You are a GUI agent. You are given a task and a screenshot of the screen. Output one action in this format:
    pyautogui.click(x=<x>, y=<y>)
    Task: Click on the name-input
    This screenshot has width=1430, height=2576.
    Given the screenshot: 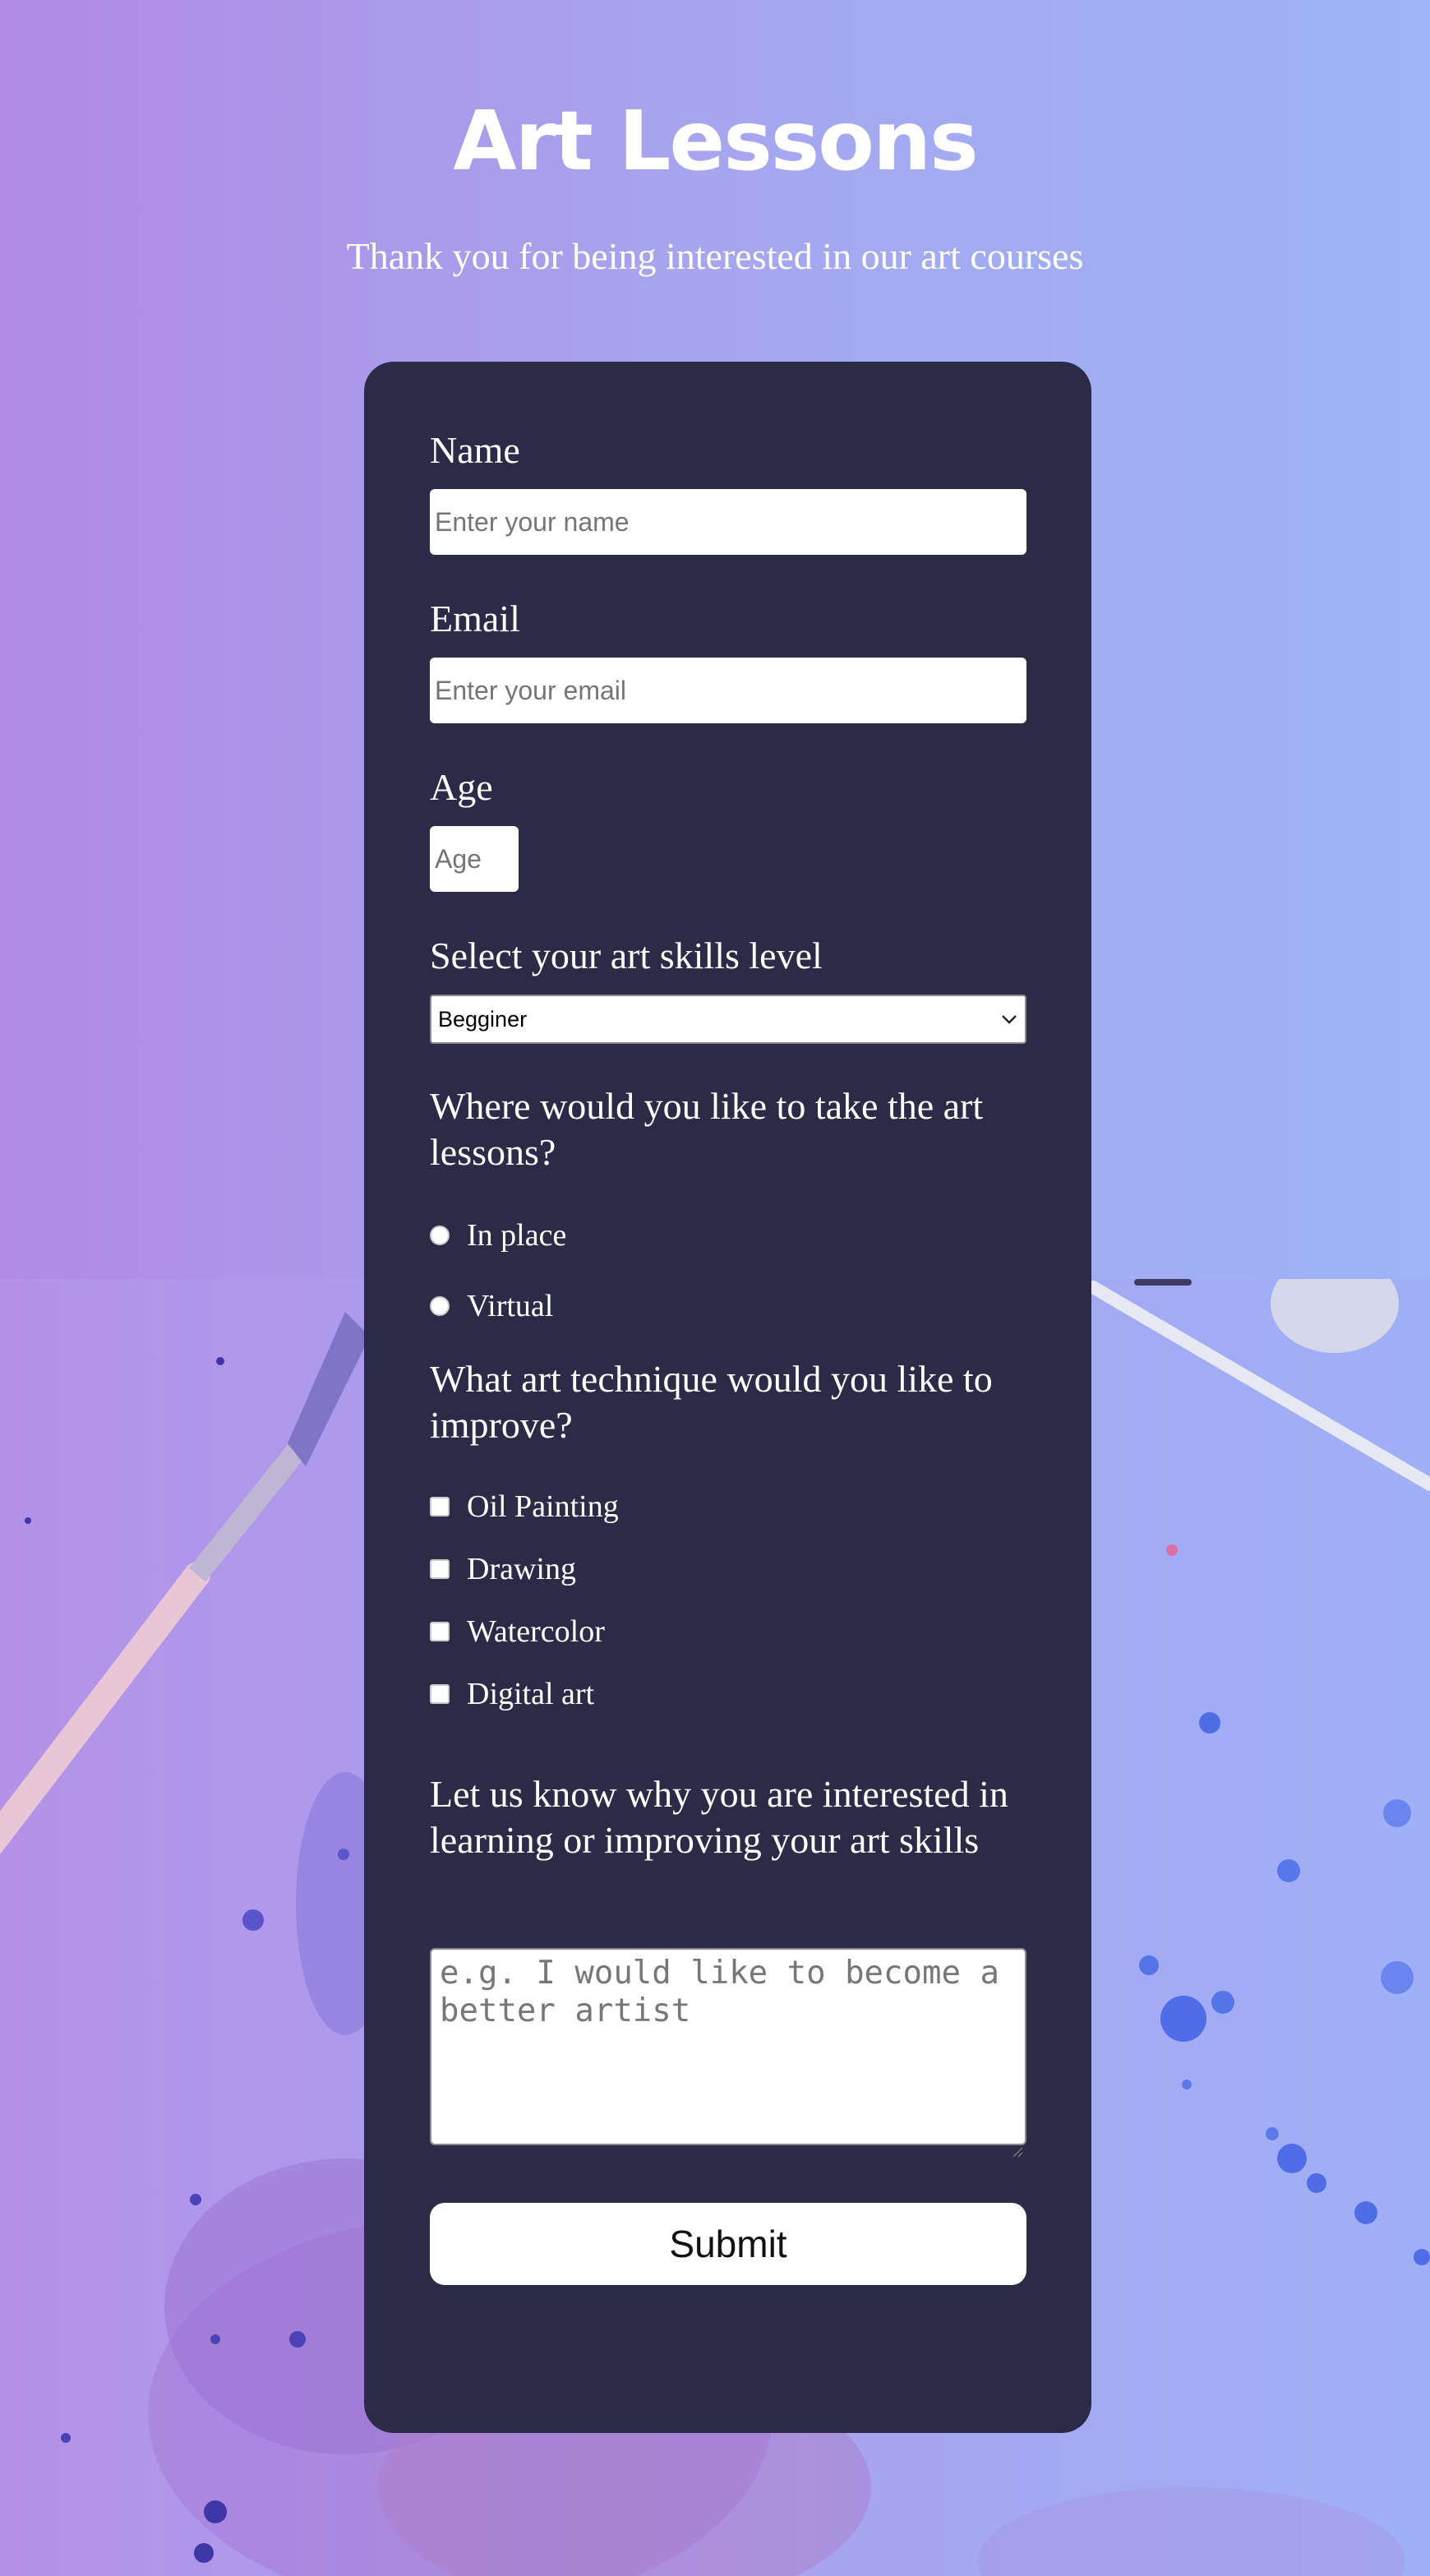 What is the action you would take?
    pyautogui.click(x=728, y=522)
    